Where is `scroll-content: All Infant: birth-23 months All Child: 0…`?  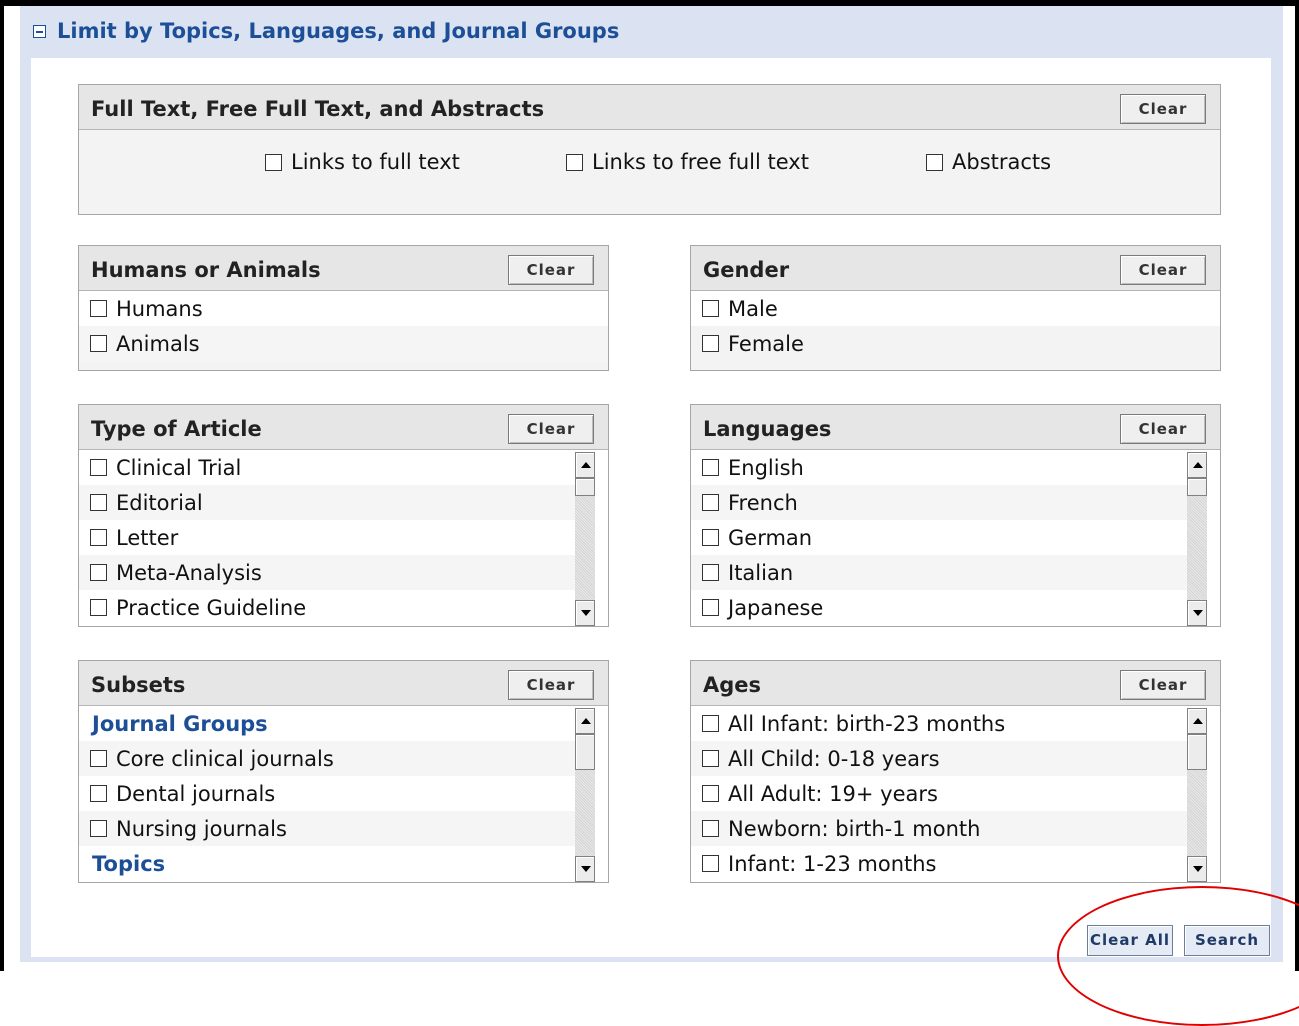
scroll-content: All Infant: birth-23 months All Child: 0… is located at coordinates (939, 794).